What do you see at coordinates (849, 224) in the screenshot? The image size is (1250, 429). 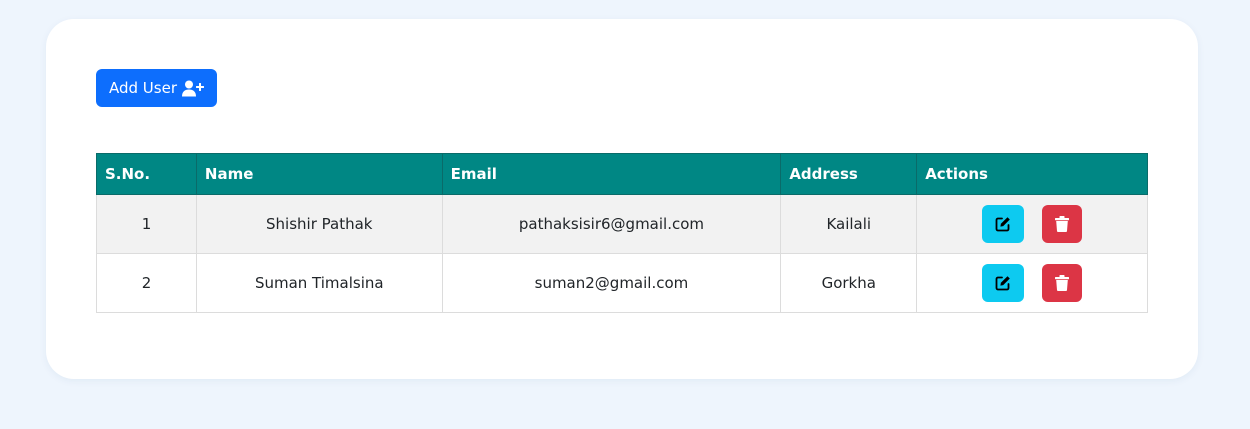 I see `cell-address: Kailali` at bounding box center [849, 224].